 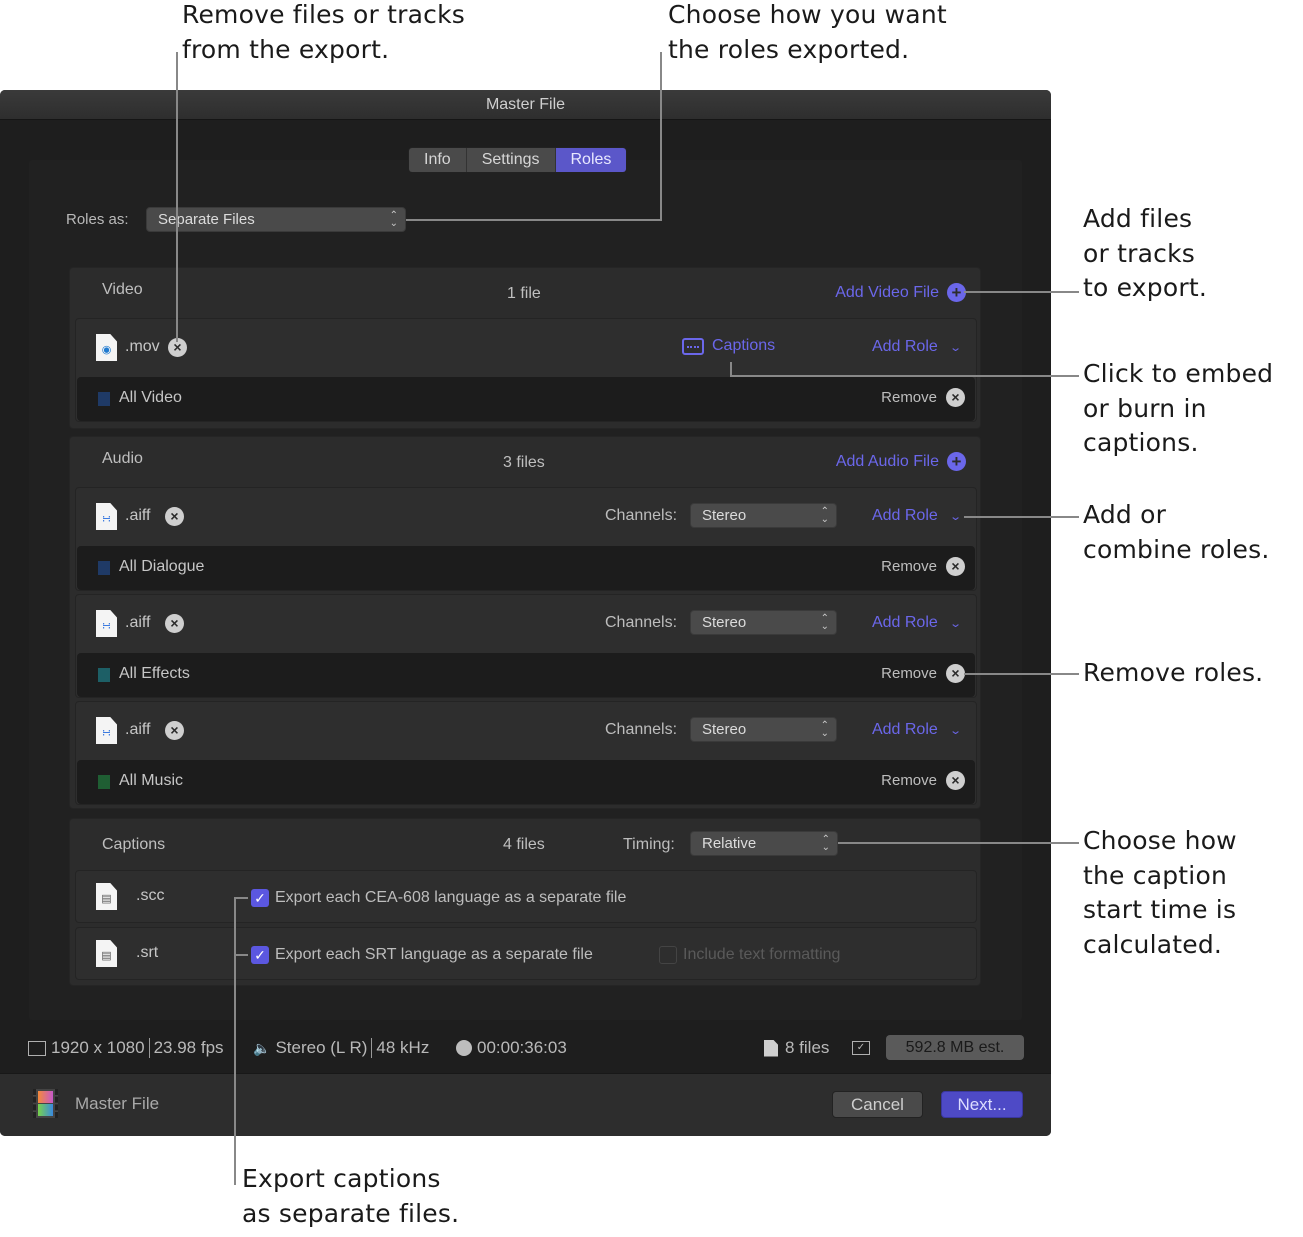 What do you see at coordinates (524, 293) in the screenshot?
I see `video-file-count: 1 file` at bounding box center [524, 293].